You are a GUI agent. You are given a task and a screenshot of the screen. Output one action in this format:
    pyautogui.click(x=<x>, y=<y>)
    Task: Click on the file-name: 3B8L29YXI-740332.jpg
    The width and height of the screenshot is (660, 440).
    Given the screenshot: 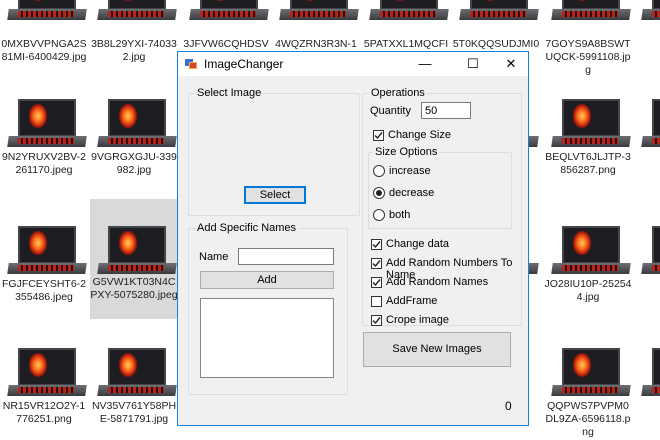 What is the action you would take?
    pyautogui.click(x=134, y=50)
    